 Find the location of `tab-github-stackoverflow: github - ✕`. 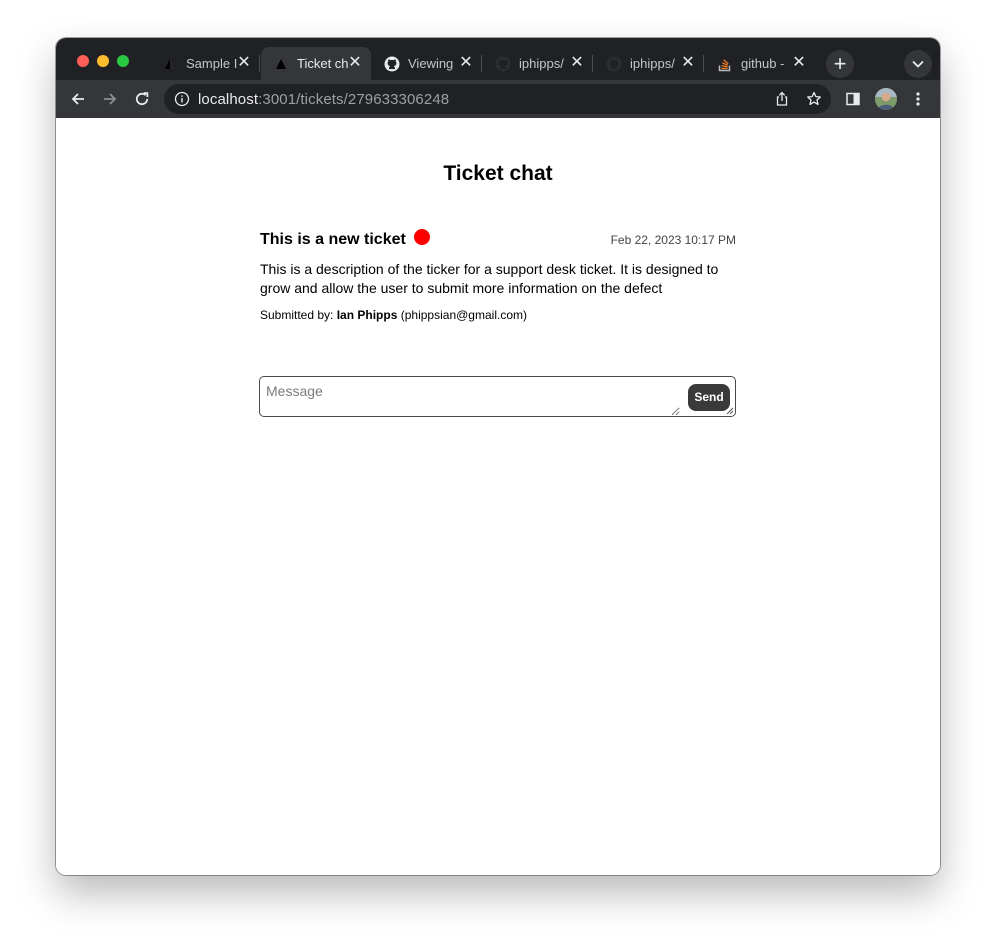

tab-github-stackoverflow: github - ✕ is located at coordinates (760, 63).